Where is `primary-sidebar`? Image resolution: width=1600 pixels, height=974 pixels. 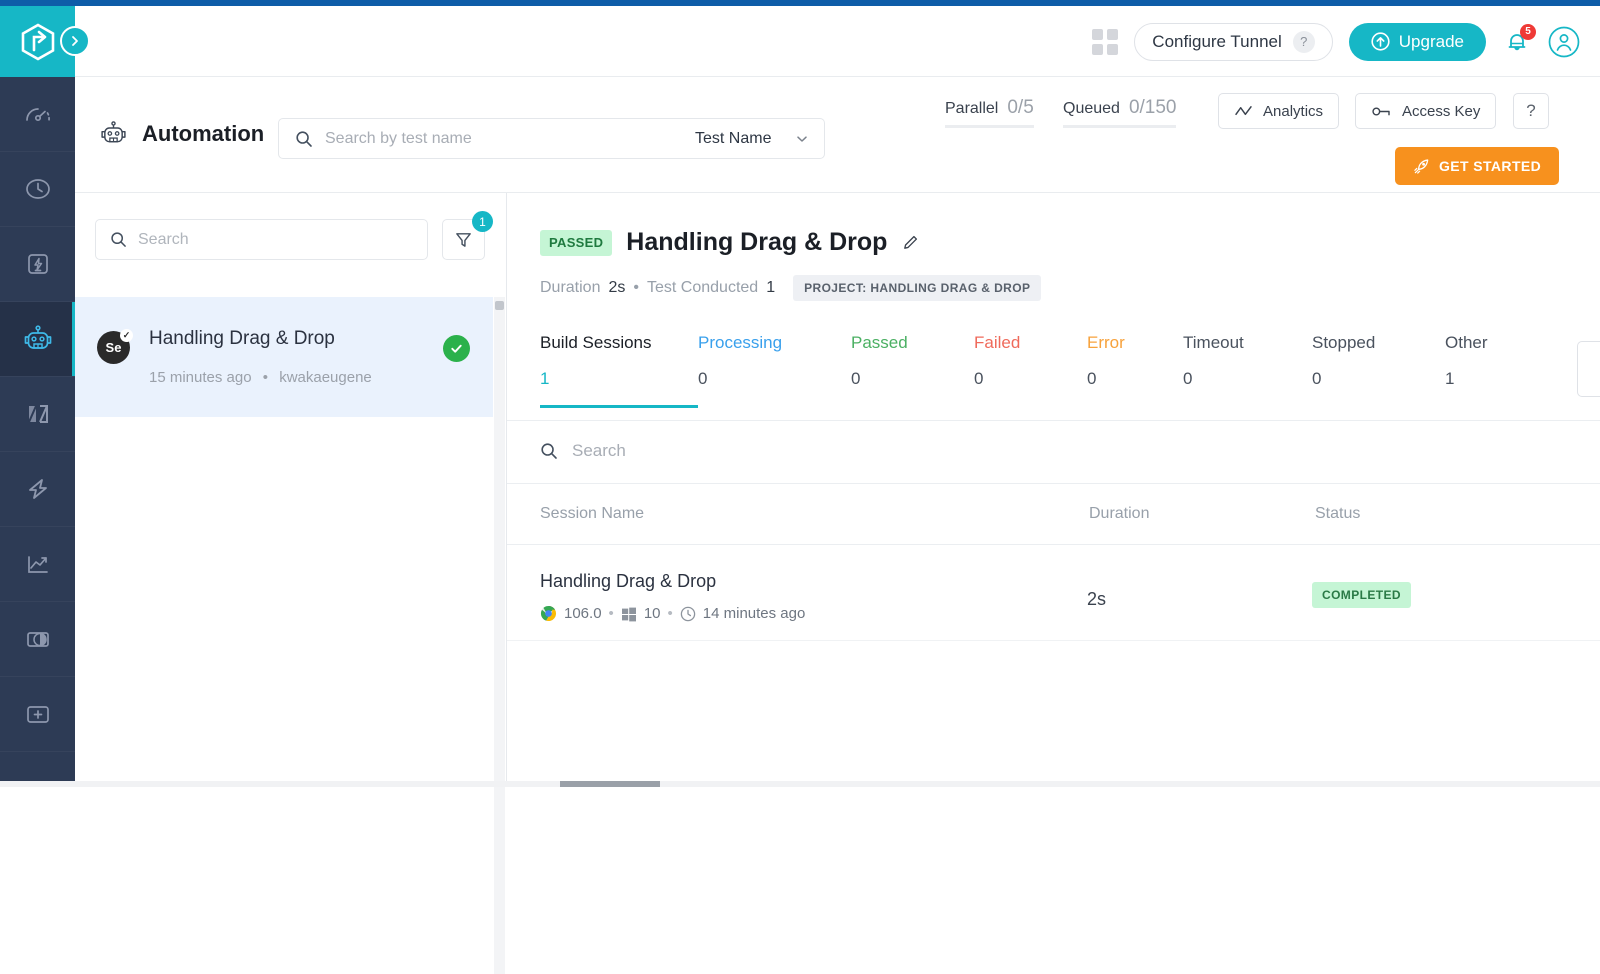 primary-sidebar is located at coordinates (37, 432).